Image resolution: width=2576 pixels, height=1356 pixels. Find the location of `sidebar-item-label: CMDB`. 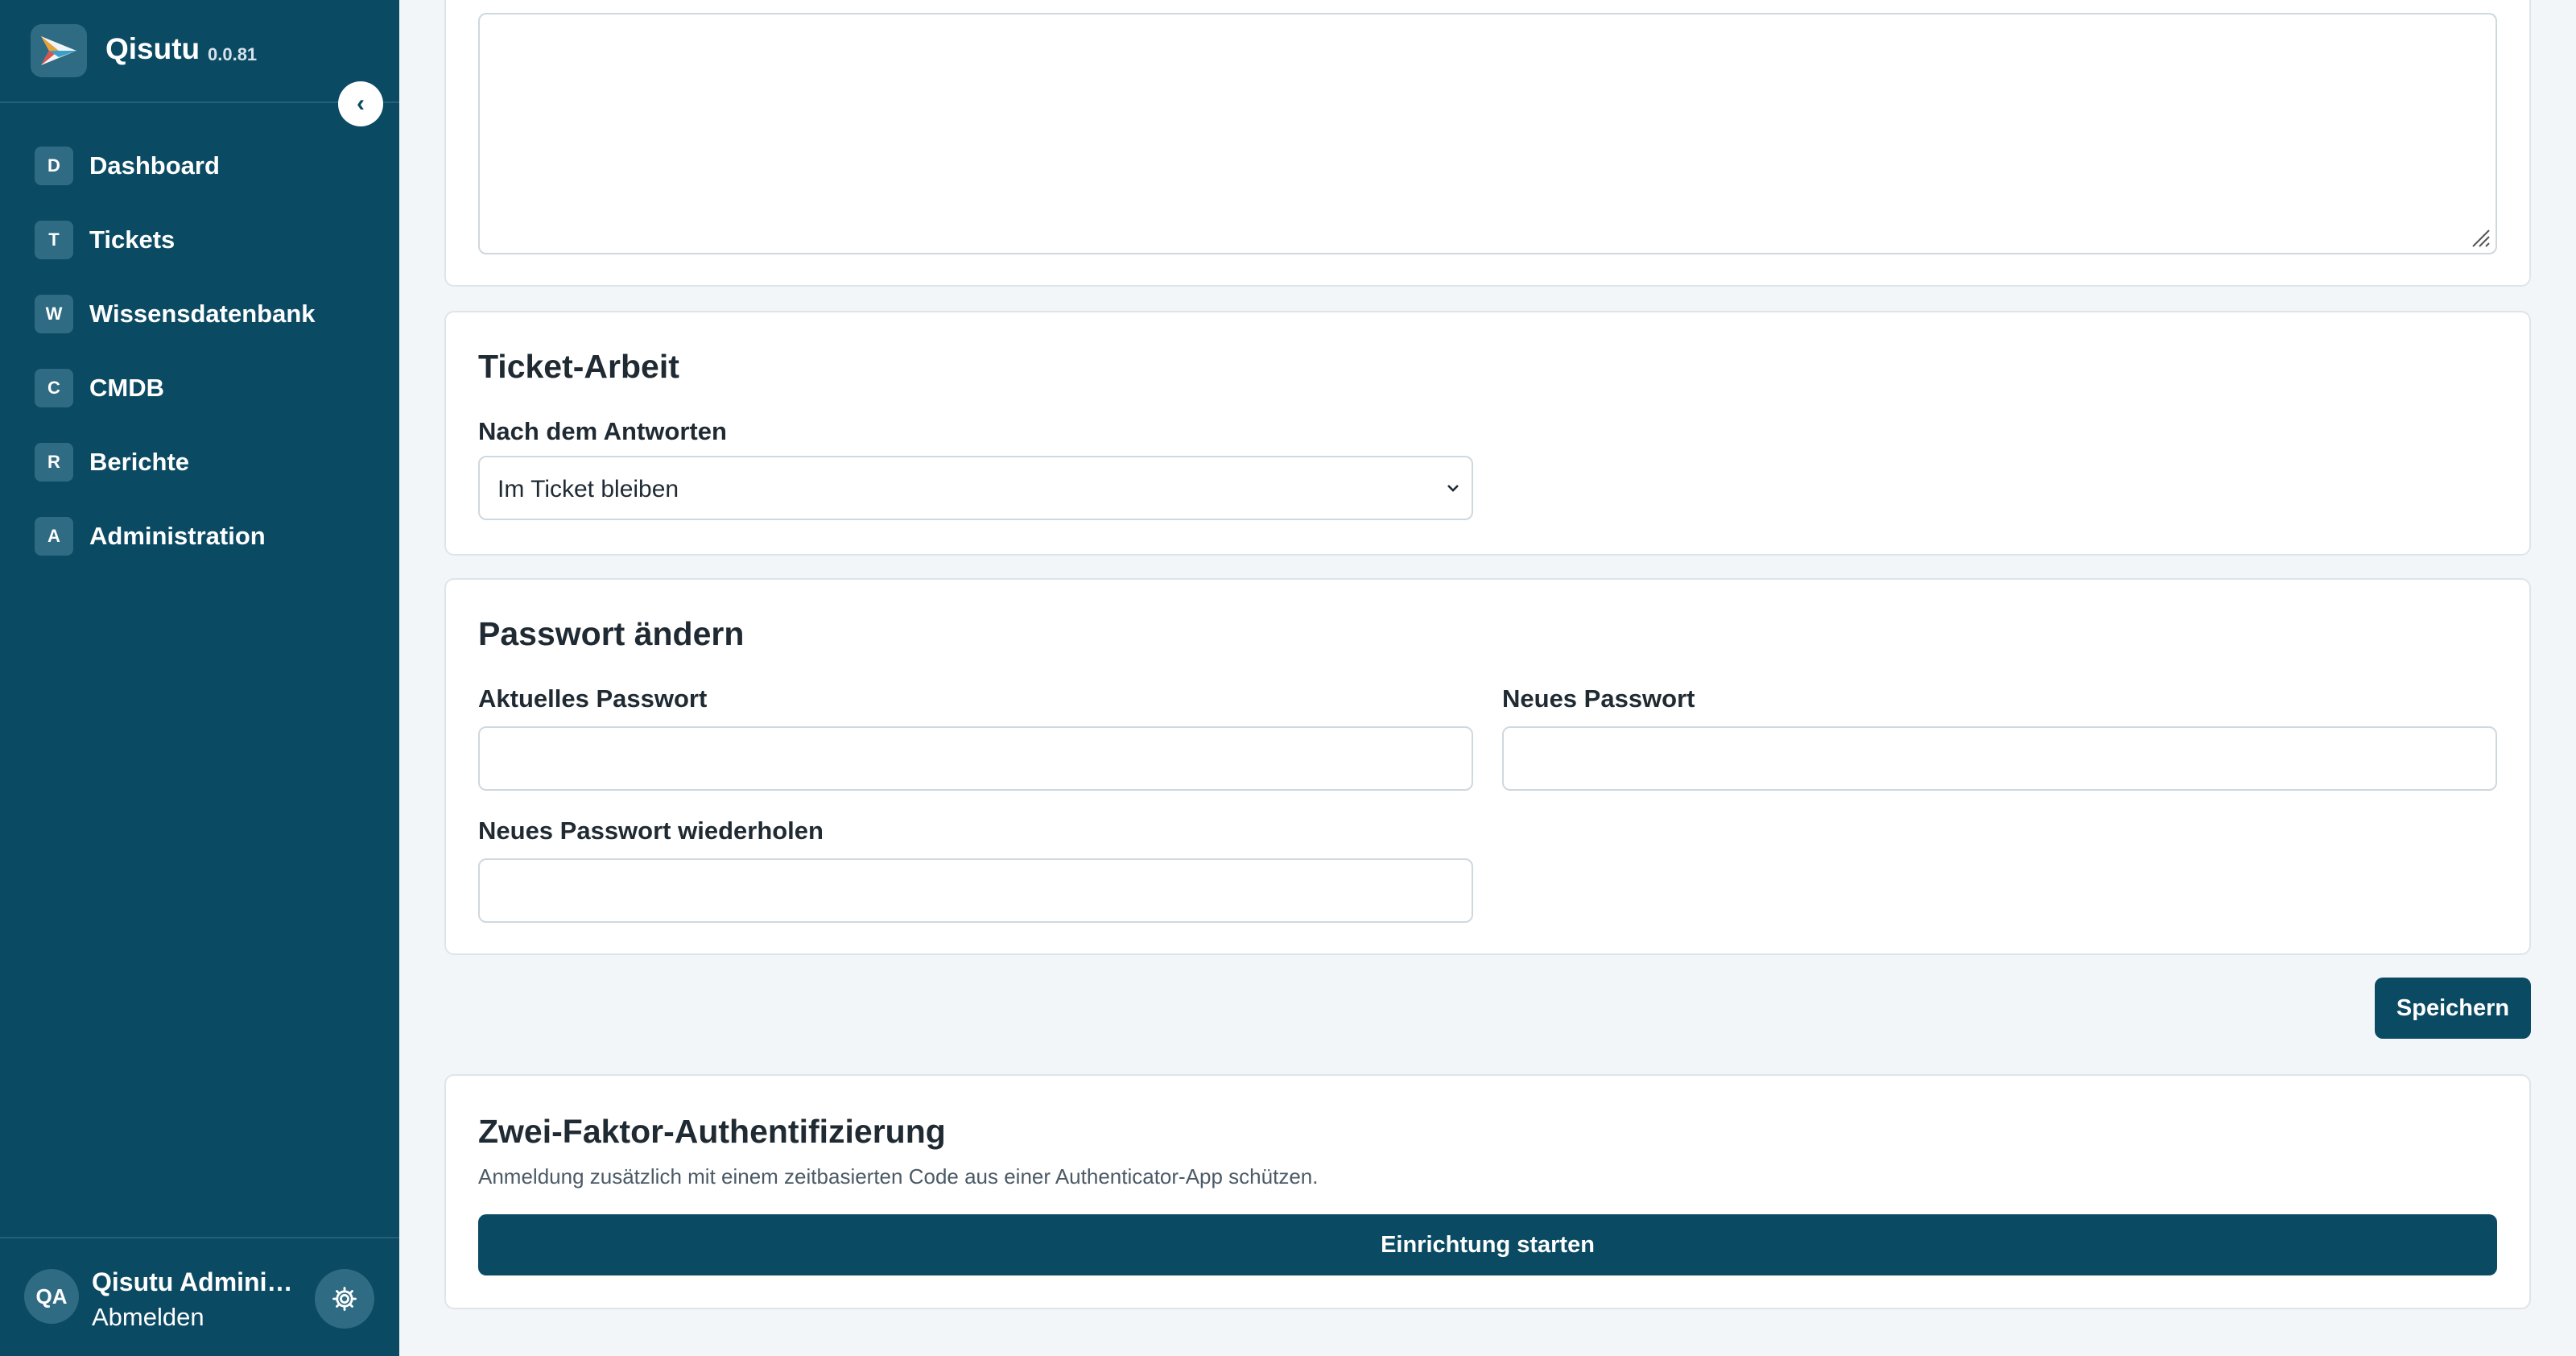

sidebar-item-label: CMDB is located at coordinates (126, 388).